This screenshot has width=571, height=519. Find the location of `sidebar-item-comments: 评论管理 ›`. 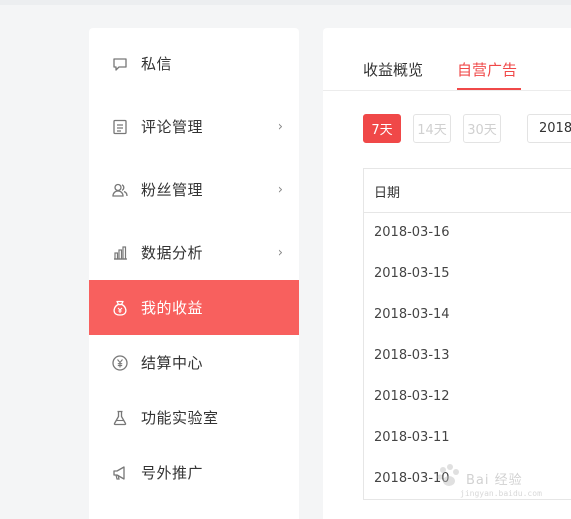

sidebar-item-comments: 评论管理 › is located at coordinates (194, 126).